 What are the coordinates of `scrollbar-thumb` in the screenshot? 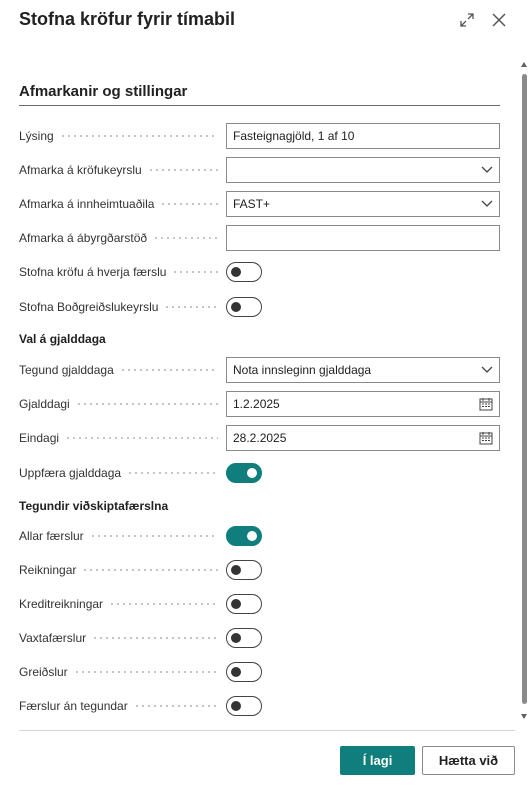 It's located at (524, 389).